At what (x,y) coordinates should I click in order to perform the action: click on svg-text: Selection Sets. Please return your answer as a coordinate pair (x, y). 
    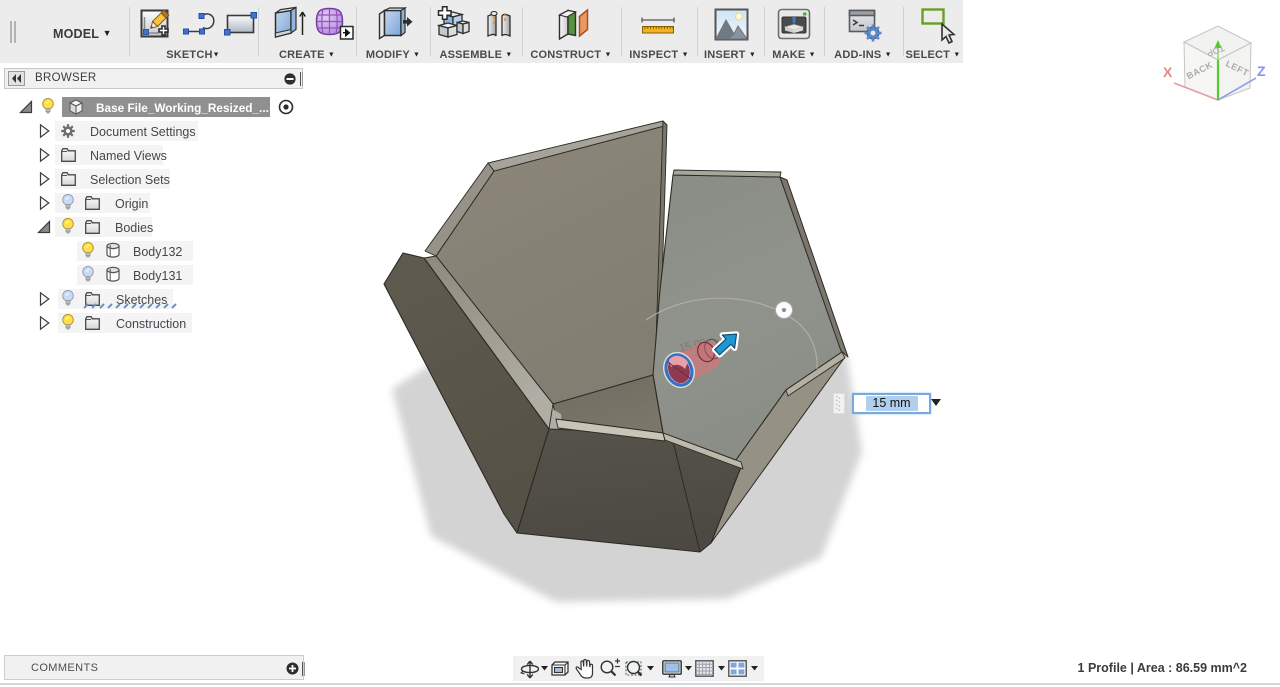
    Looking at the image, I should click on (130, 180).